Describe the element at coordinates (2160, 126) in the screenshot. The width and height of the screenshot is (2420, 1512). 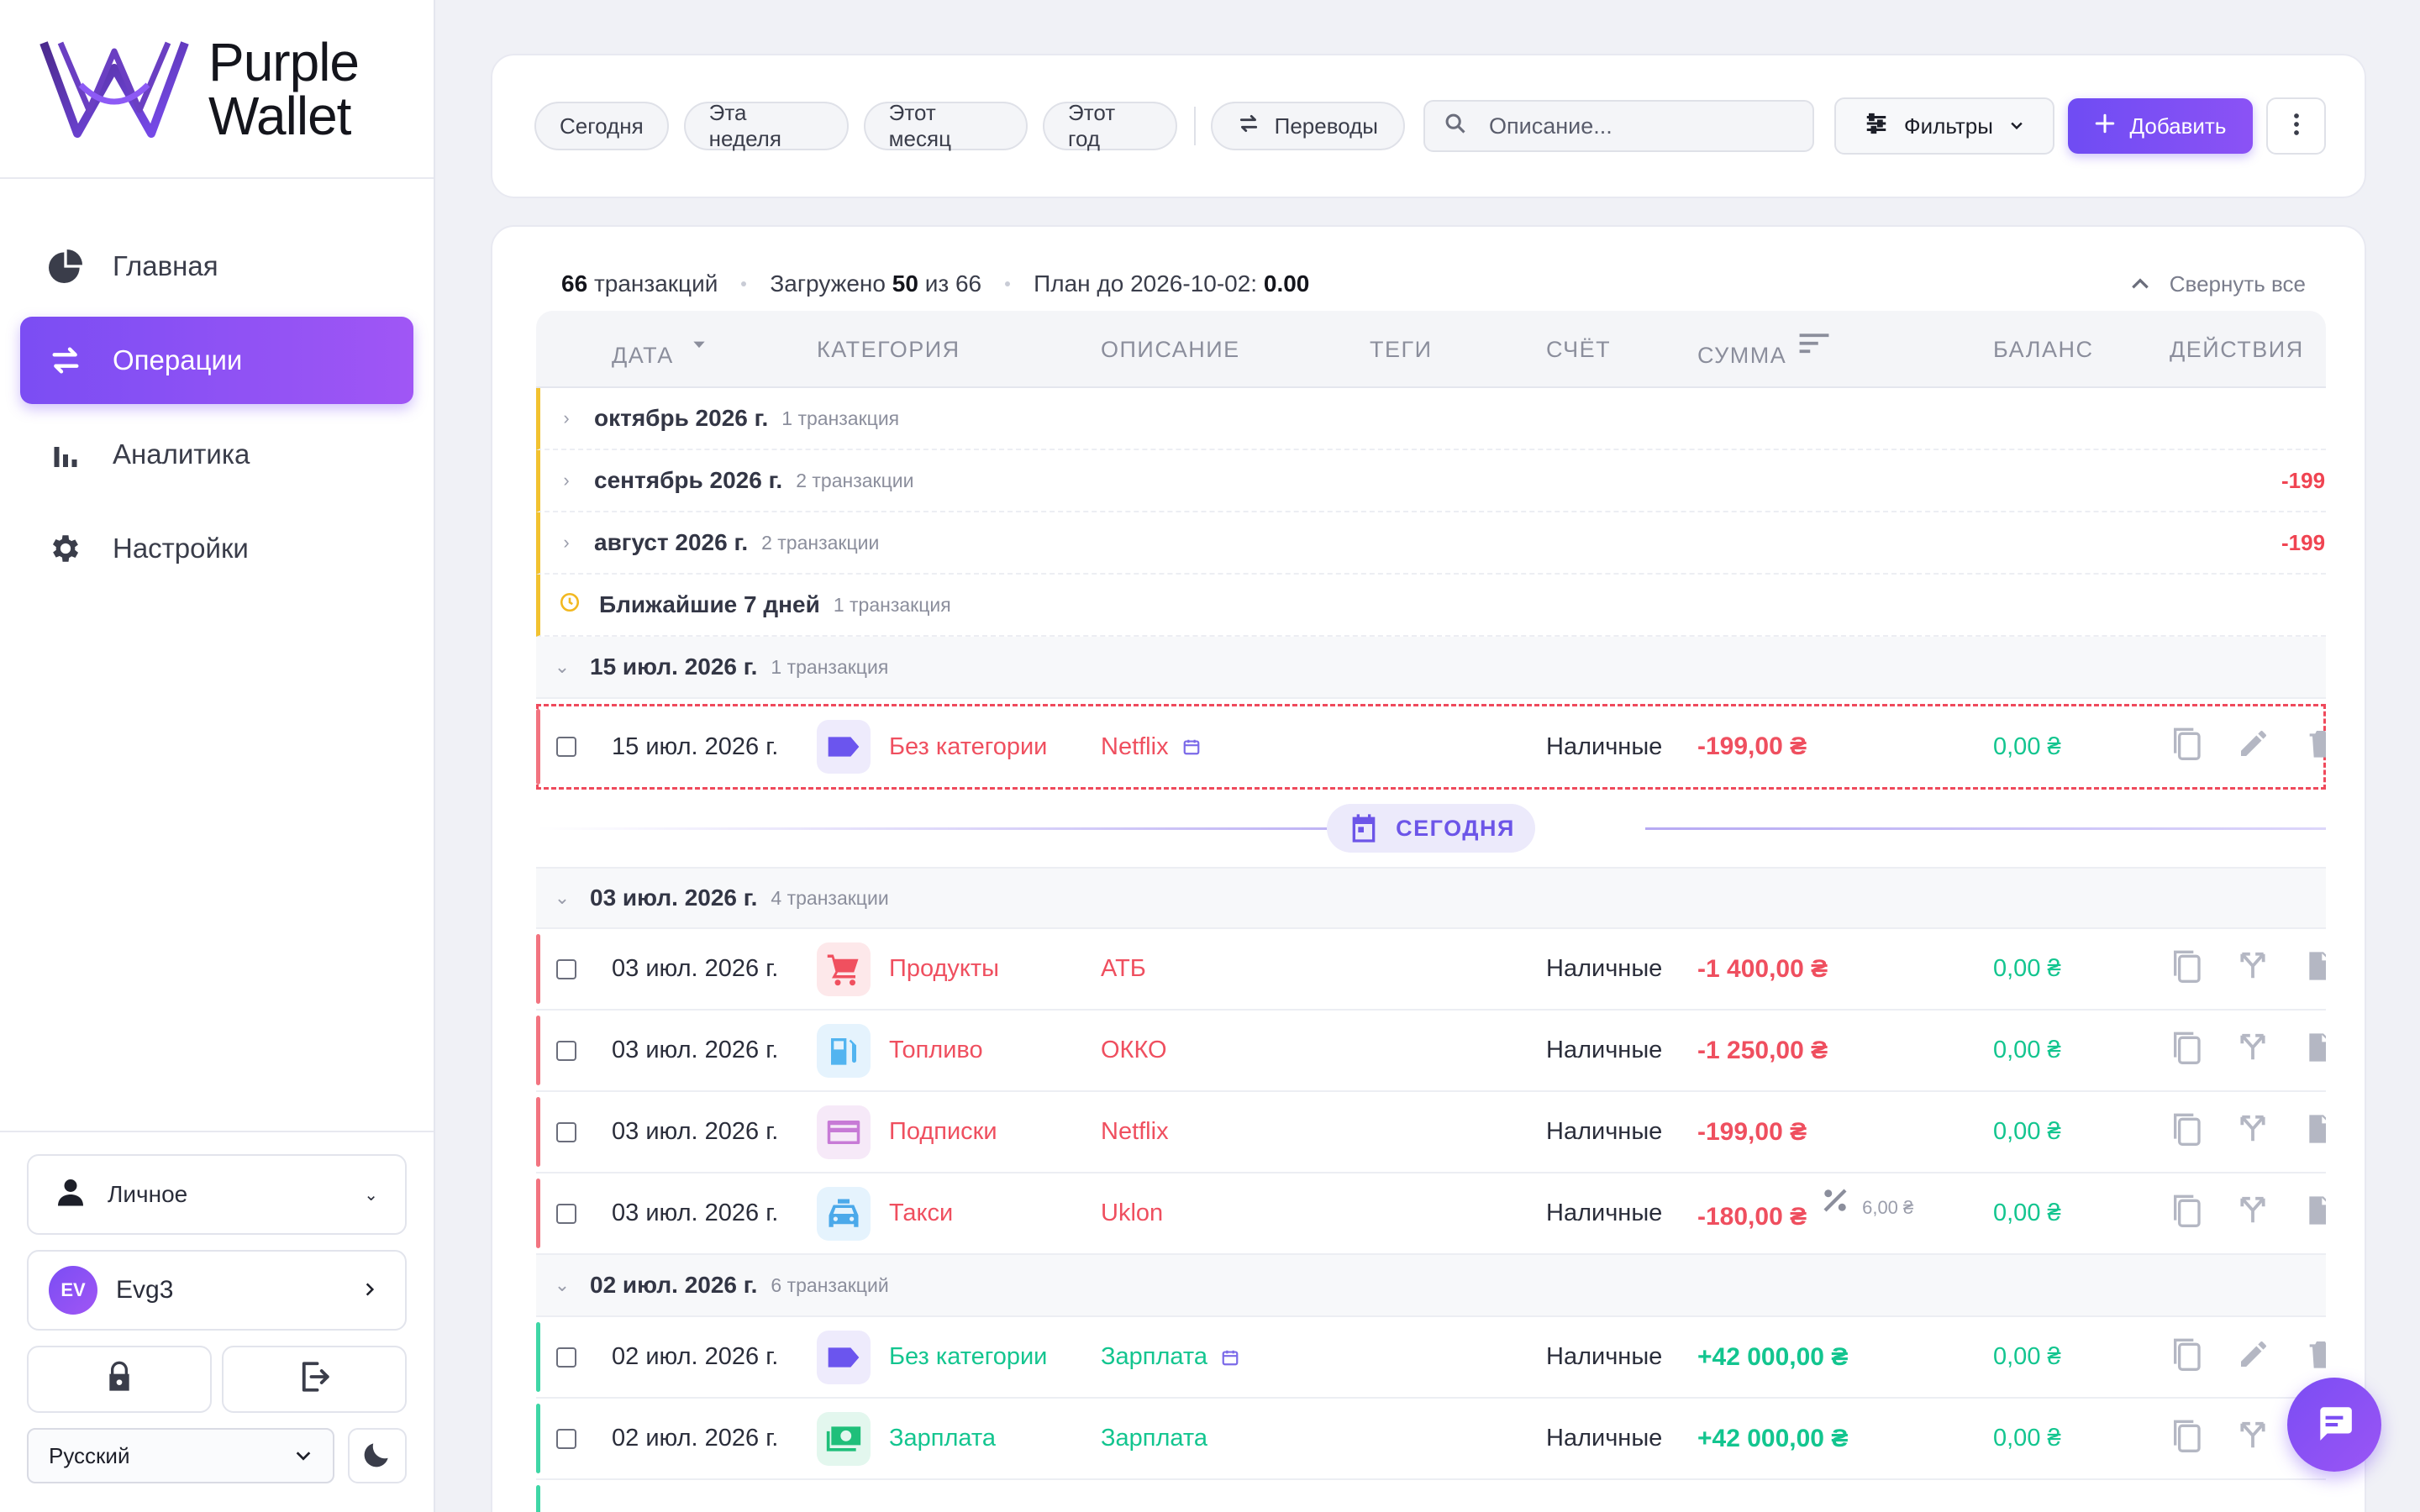
I see `add-transaction-button: Добавить` at that location.